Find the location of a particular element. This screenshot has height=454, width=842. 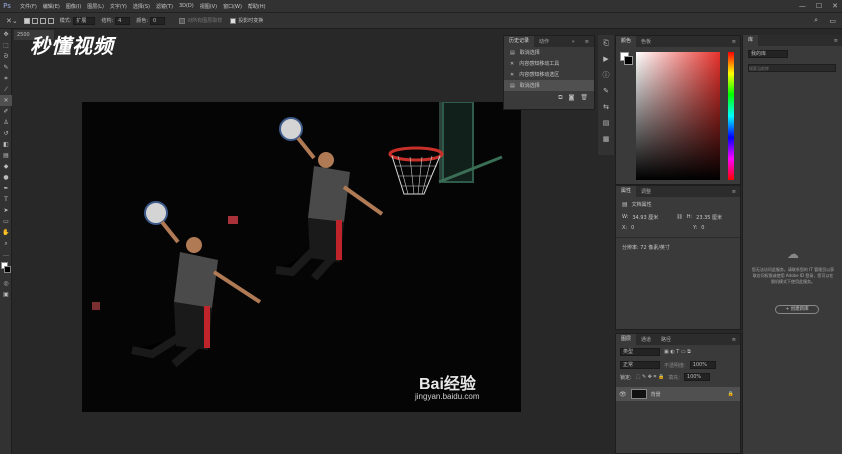

marquee-tool-icon: ⬚ is located at coordinates (6, 45).